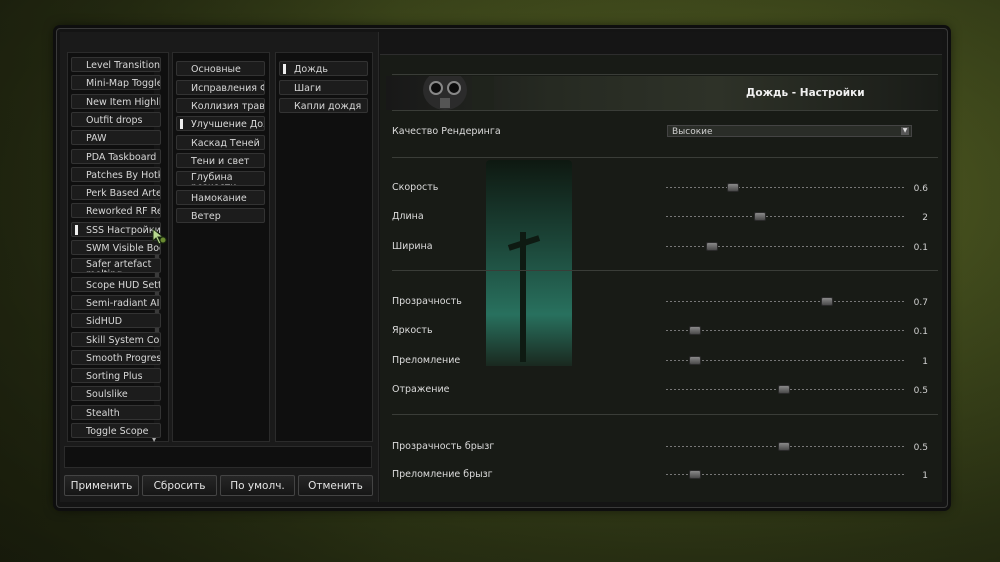 This screenshot has width=1000, height=562. Describe the element at coordinates (524, 297) in the screenshot. I see `cross-icon` at that location.